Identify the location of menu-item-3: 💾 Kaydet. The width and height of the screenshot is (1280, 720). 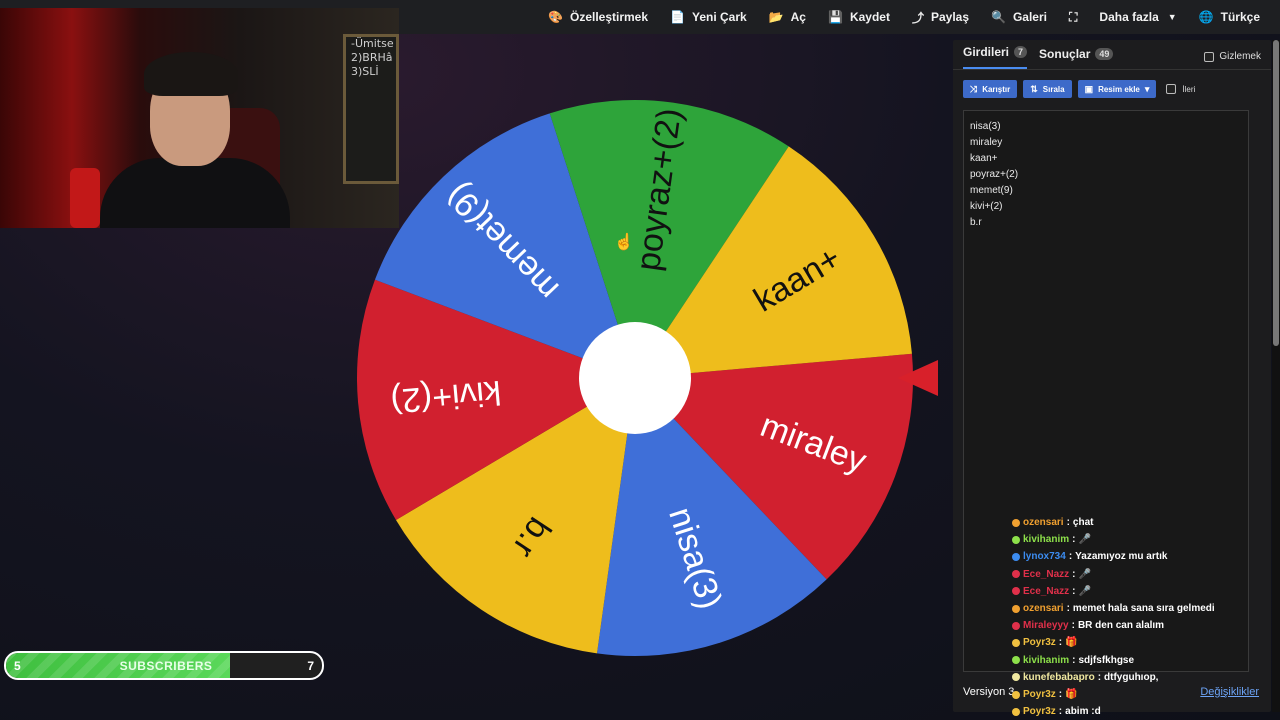
(859, 17).